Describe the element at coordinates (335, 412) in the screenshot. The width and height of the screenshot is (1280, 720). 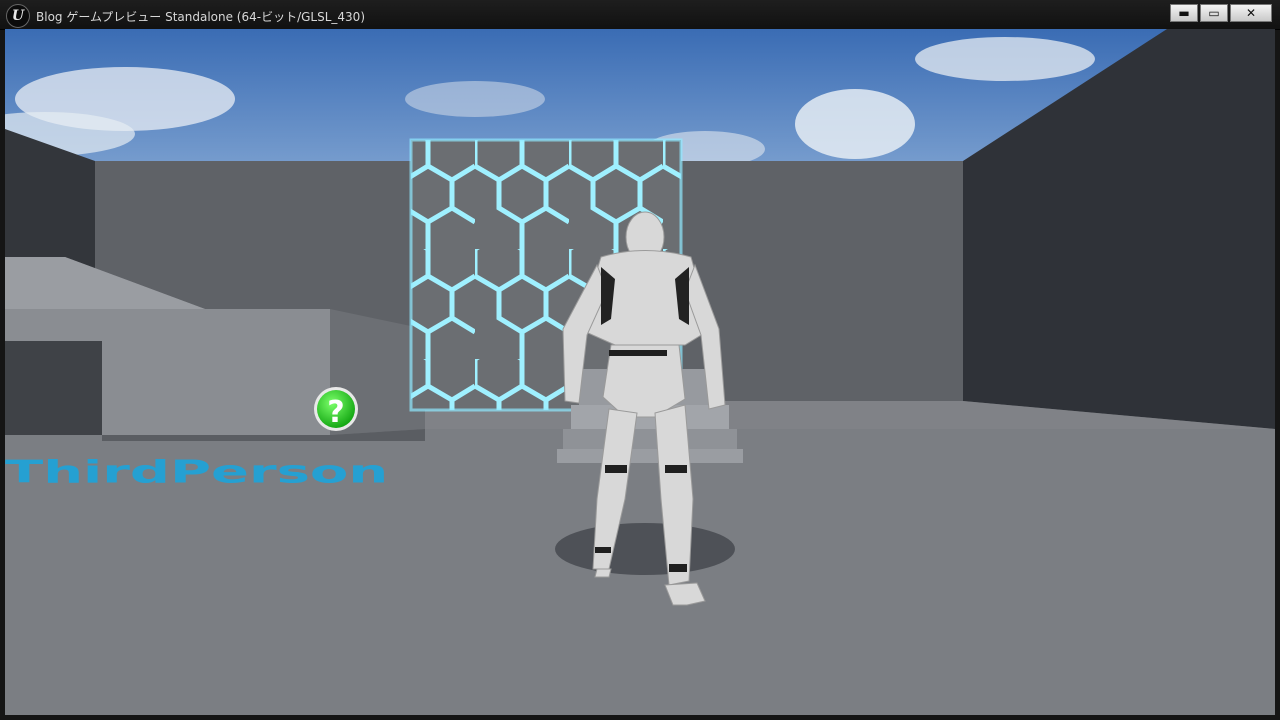
I see `help-icon-glyph: ?` at that location.